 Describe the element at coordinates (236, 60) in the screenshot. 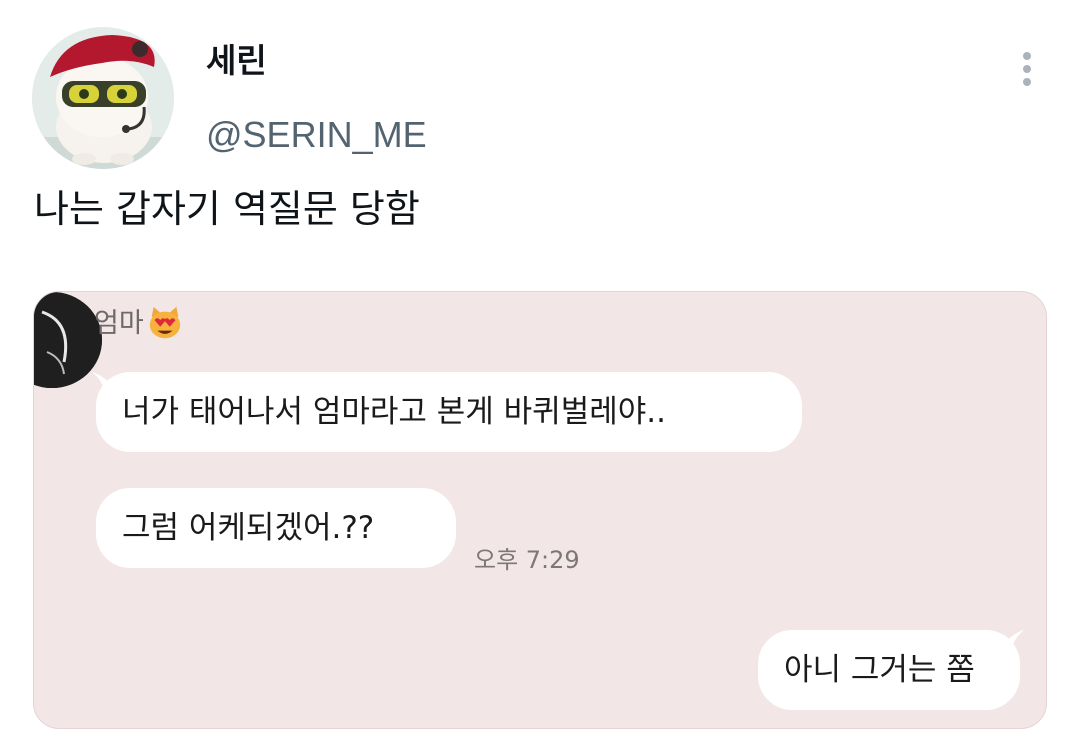

I see `author-name: 세린` at that location.